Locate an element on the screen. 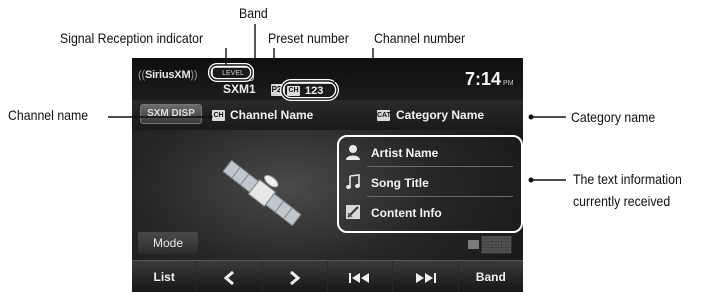  callout-preset-number: Preset number is located at coordinates (308, 38).